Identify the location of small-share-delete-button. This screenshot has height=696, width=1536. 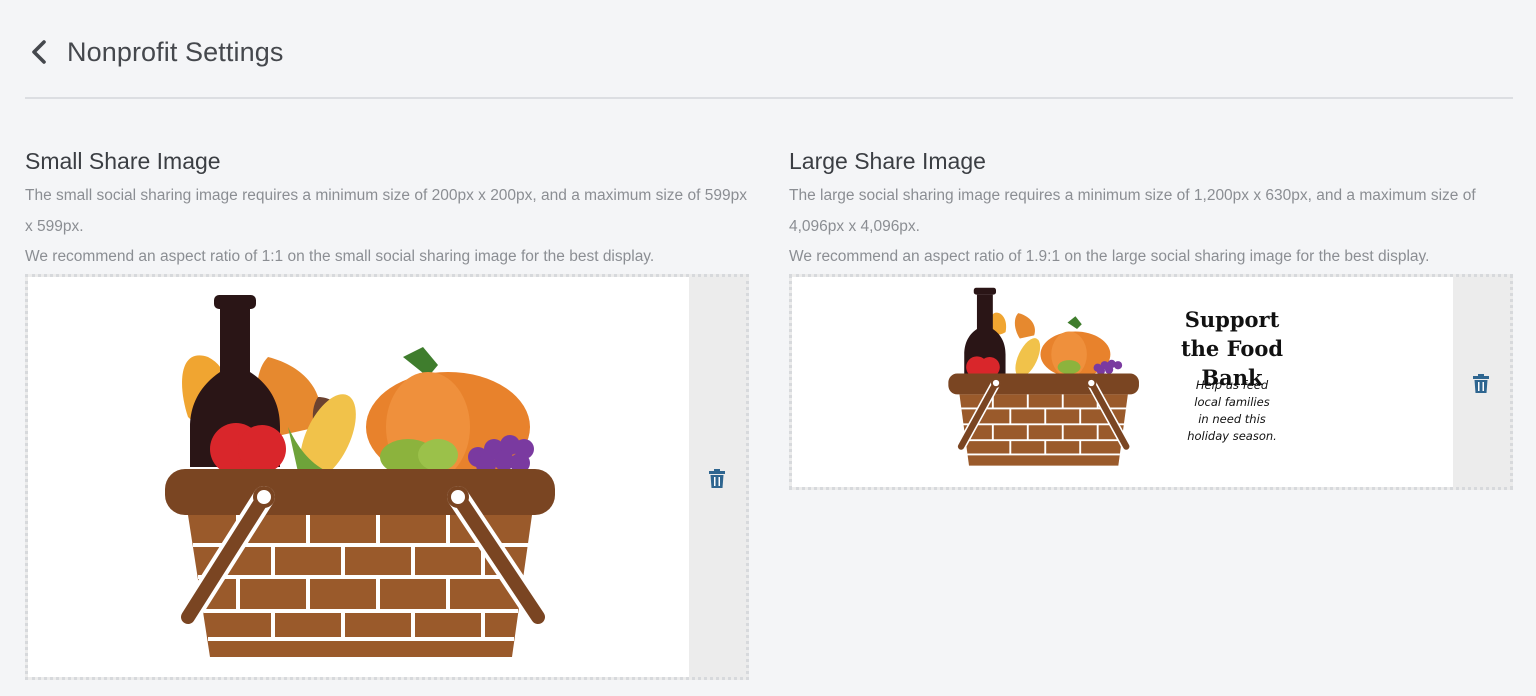
(717, 478).